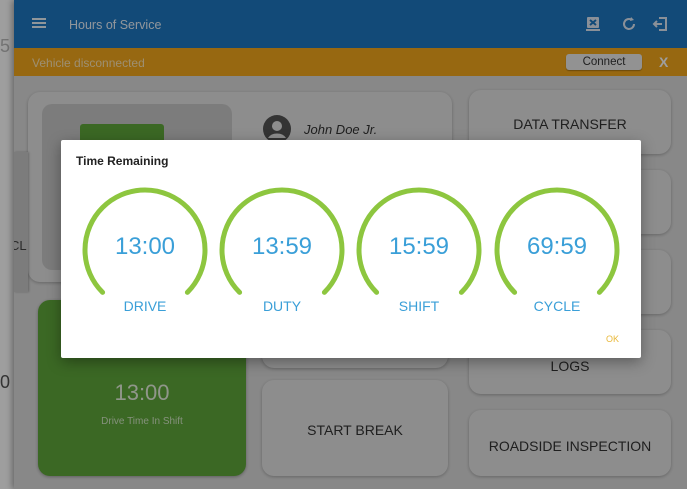  I want to click on shift-gauge-time: 15:59, so click(419, 246).